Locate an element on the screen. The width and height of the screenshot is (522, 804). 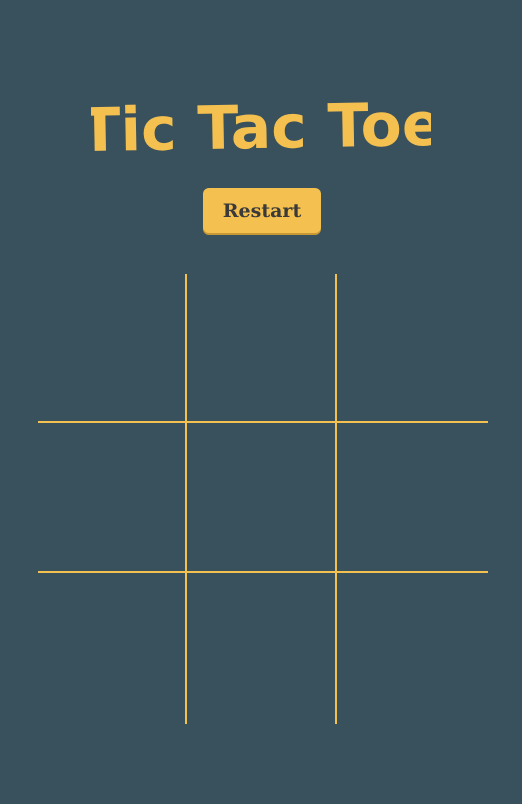
title-text: Tic Tac Toe is located at coordinates (261, 128).